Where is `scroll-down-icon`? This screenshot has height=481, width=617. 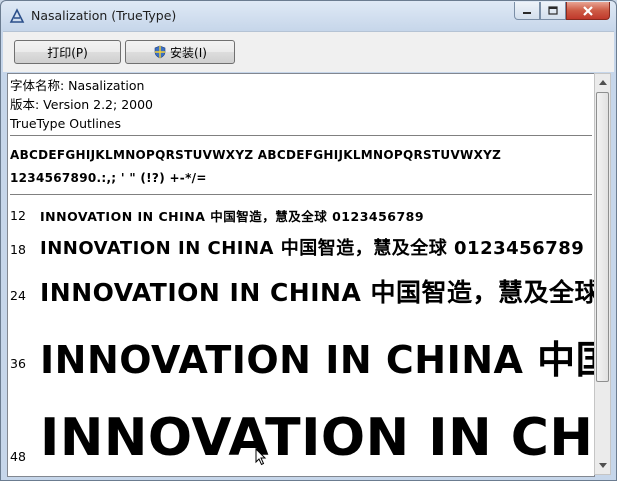 scroll-down-icon is located at coordinates (602, 465).